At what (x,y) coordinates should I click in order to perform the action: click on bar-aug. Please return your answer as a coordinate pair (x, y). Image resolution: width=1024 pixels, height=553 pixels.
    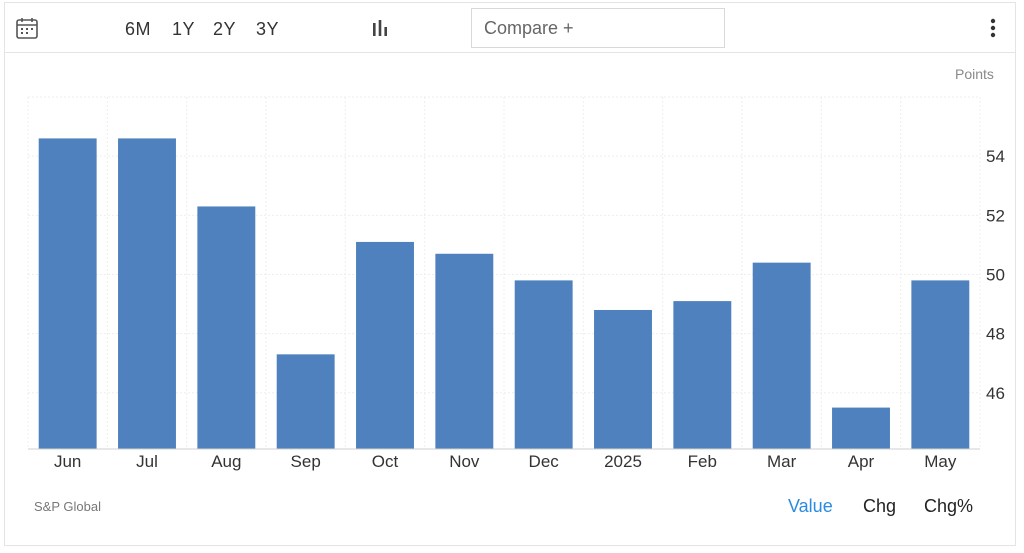
    Looking at the image, I should click on (226, 327).